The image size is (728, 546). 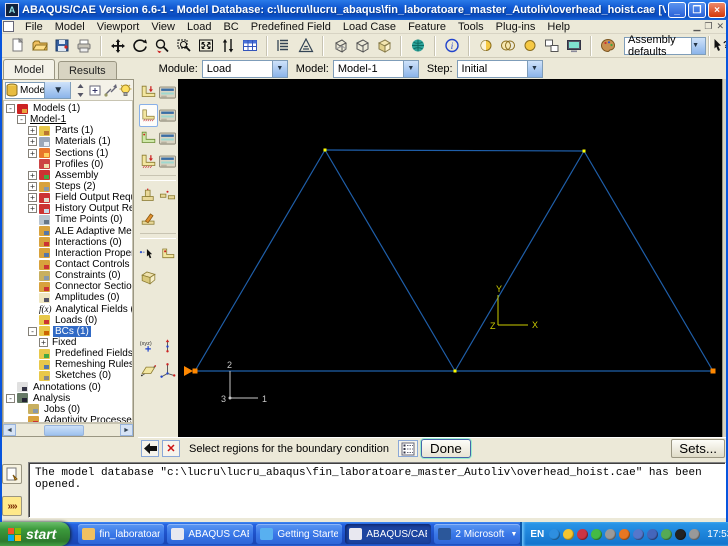 What do you see at coordinates (69, 219) in the screenshot?
I see `tree-item-time-points-0: Time Points (0)` at bounding box center [69, 219].